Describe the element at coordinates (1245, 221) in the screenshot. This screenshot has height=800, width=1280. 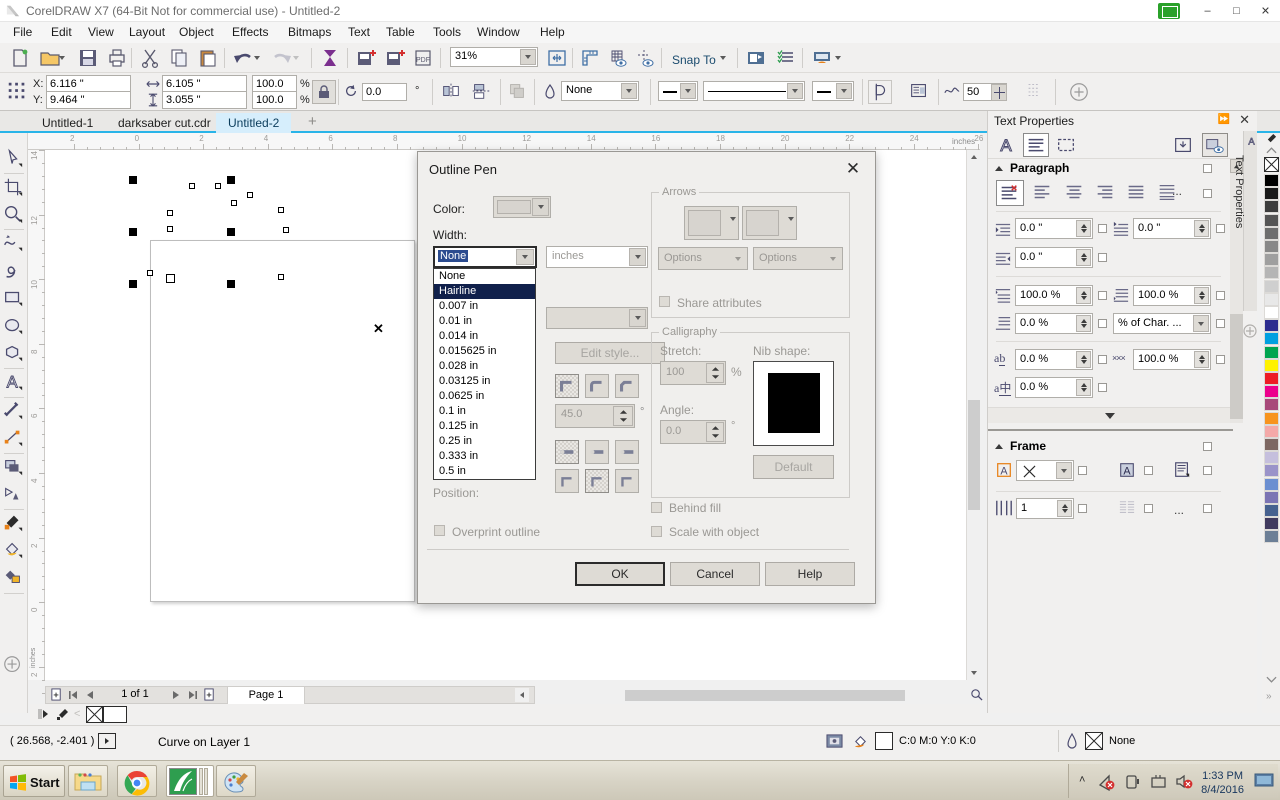
I see `docker-side-tab: A Text Properties` at that location.